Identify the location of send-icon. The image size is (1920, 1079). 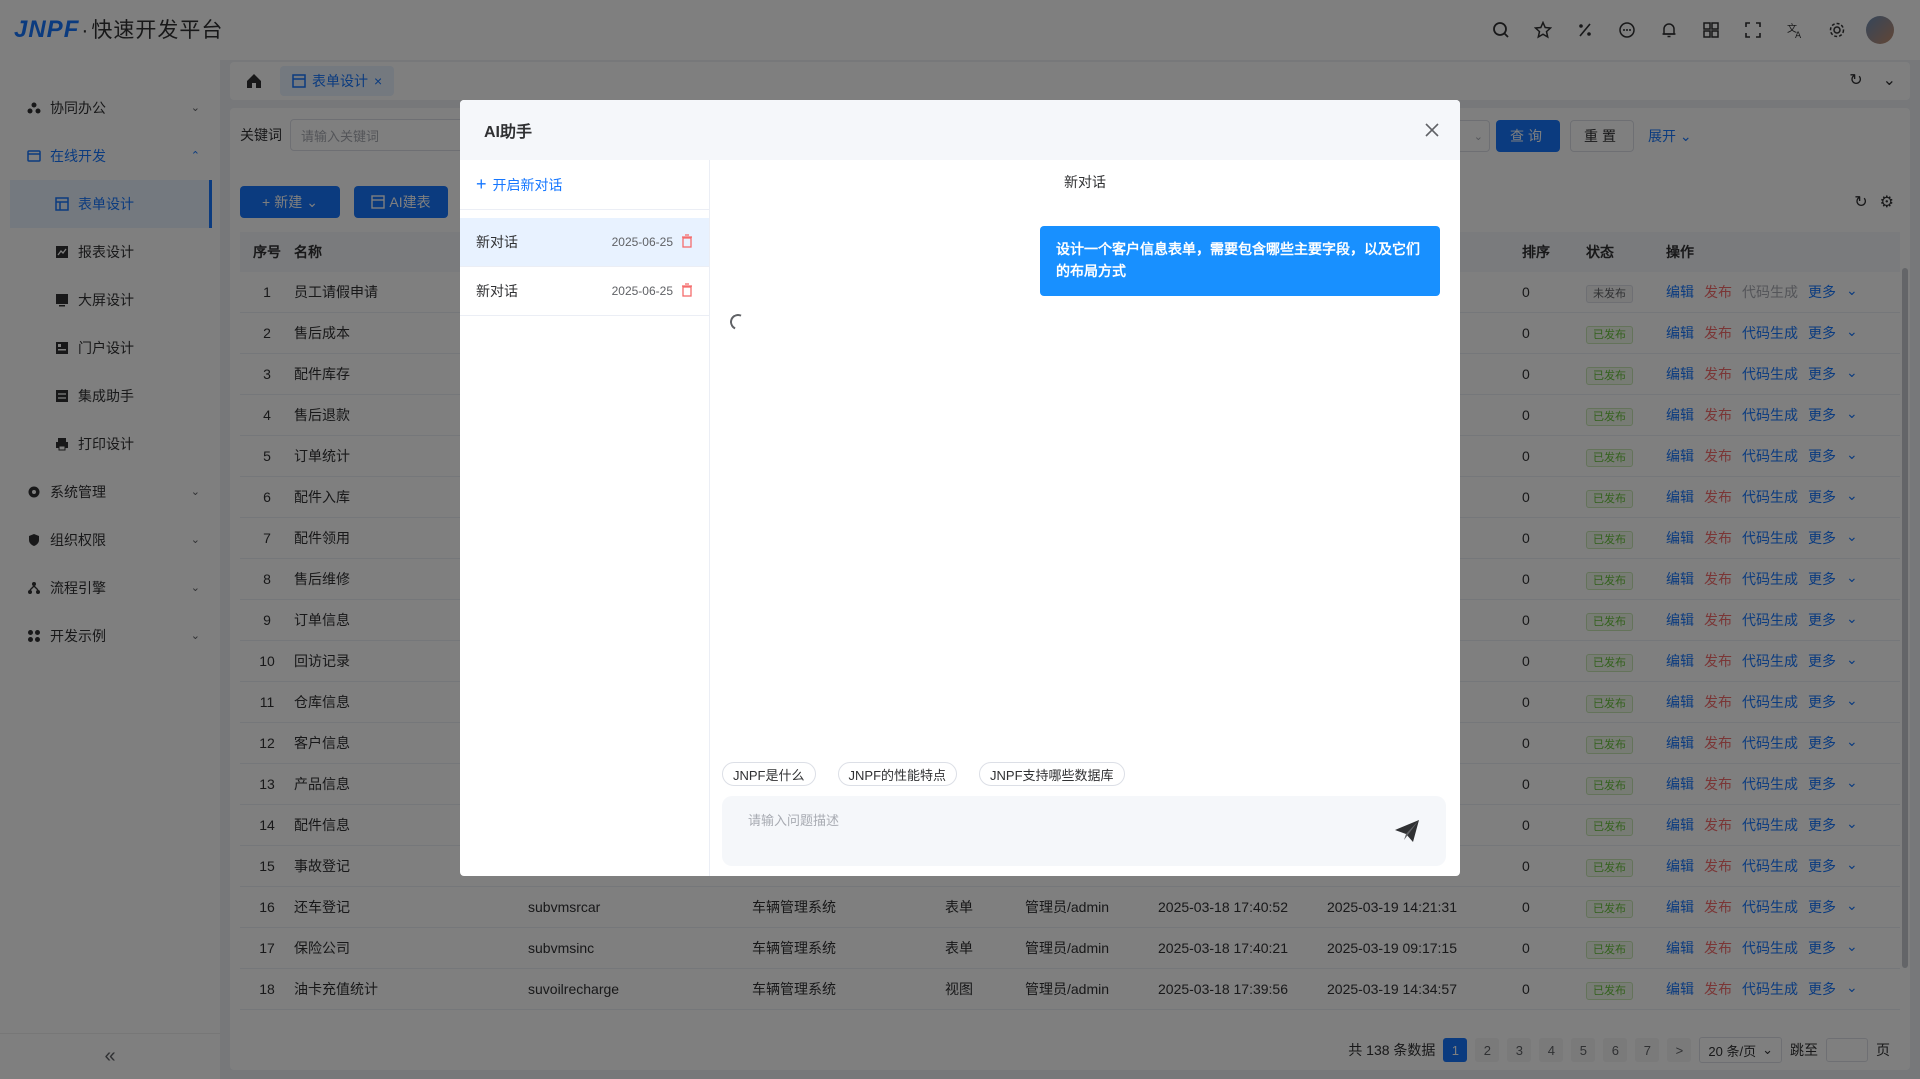
(1407, 831).